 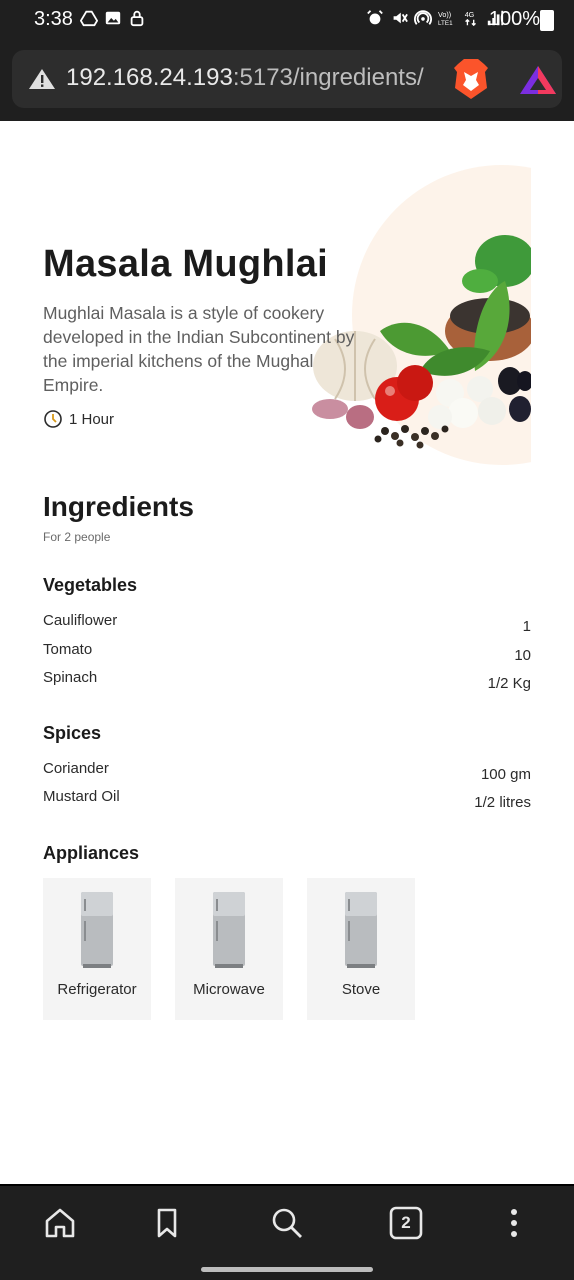 I want to click on appliance-list: Refrigerator Microwave Stove, so click(x=229, y=949).